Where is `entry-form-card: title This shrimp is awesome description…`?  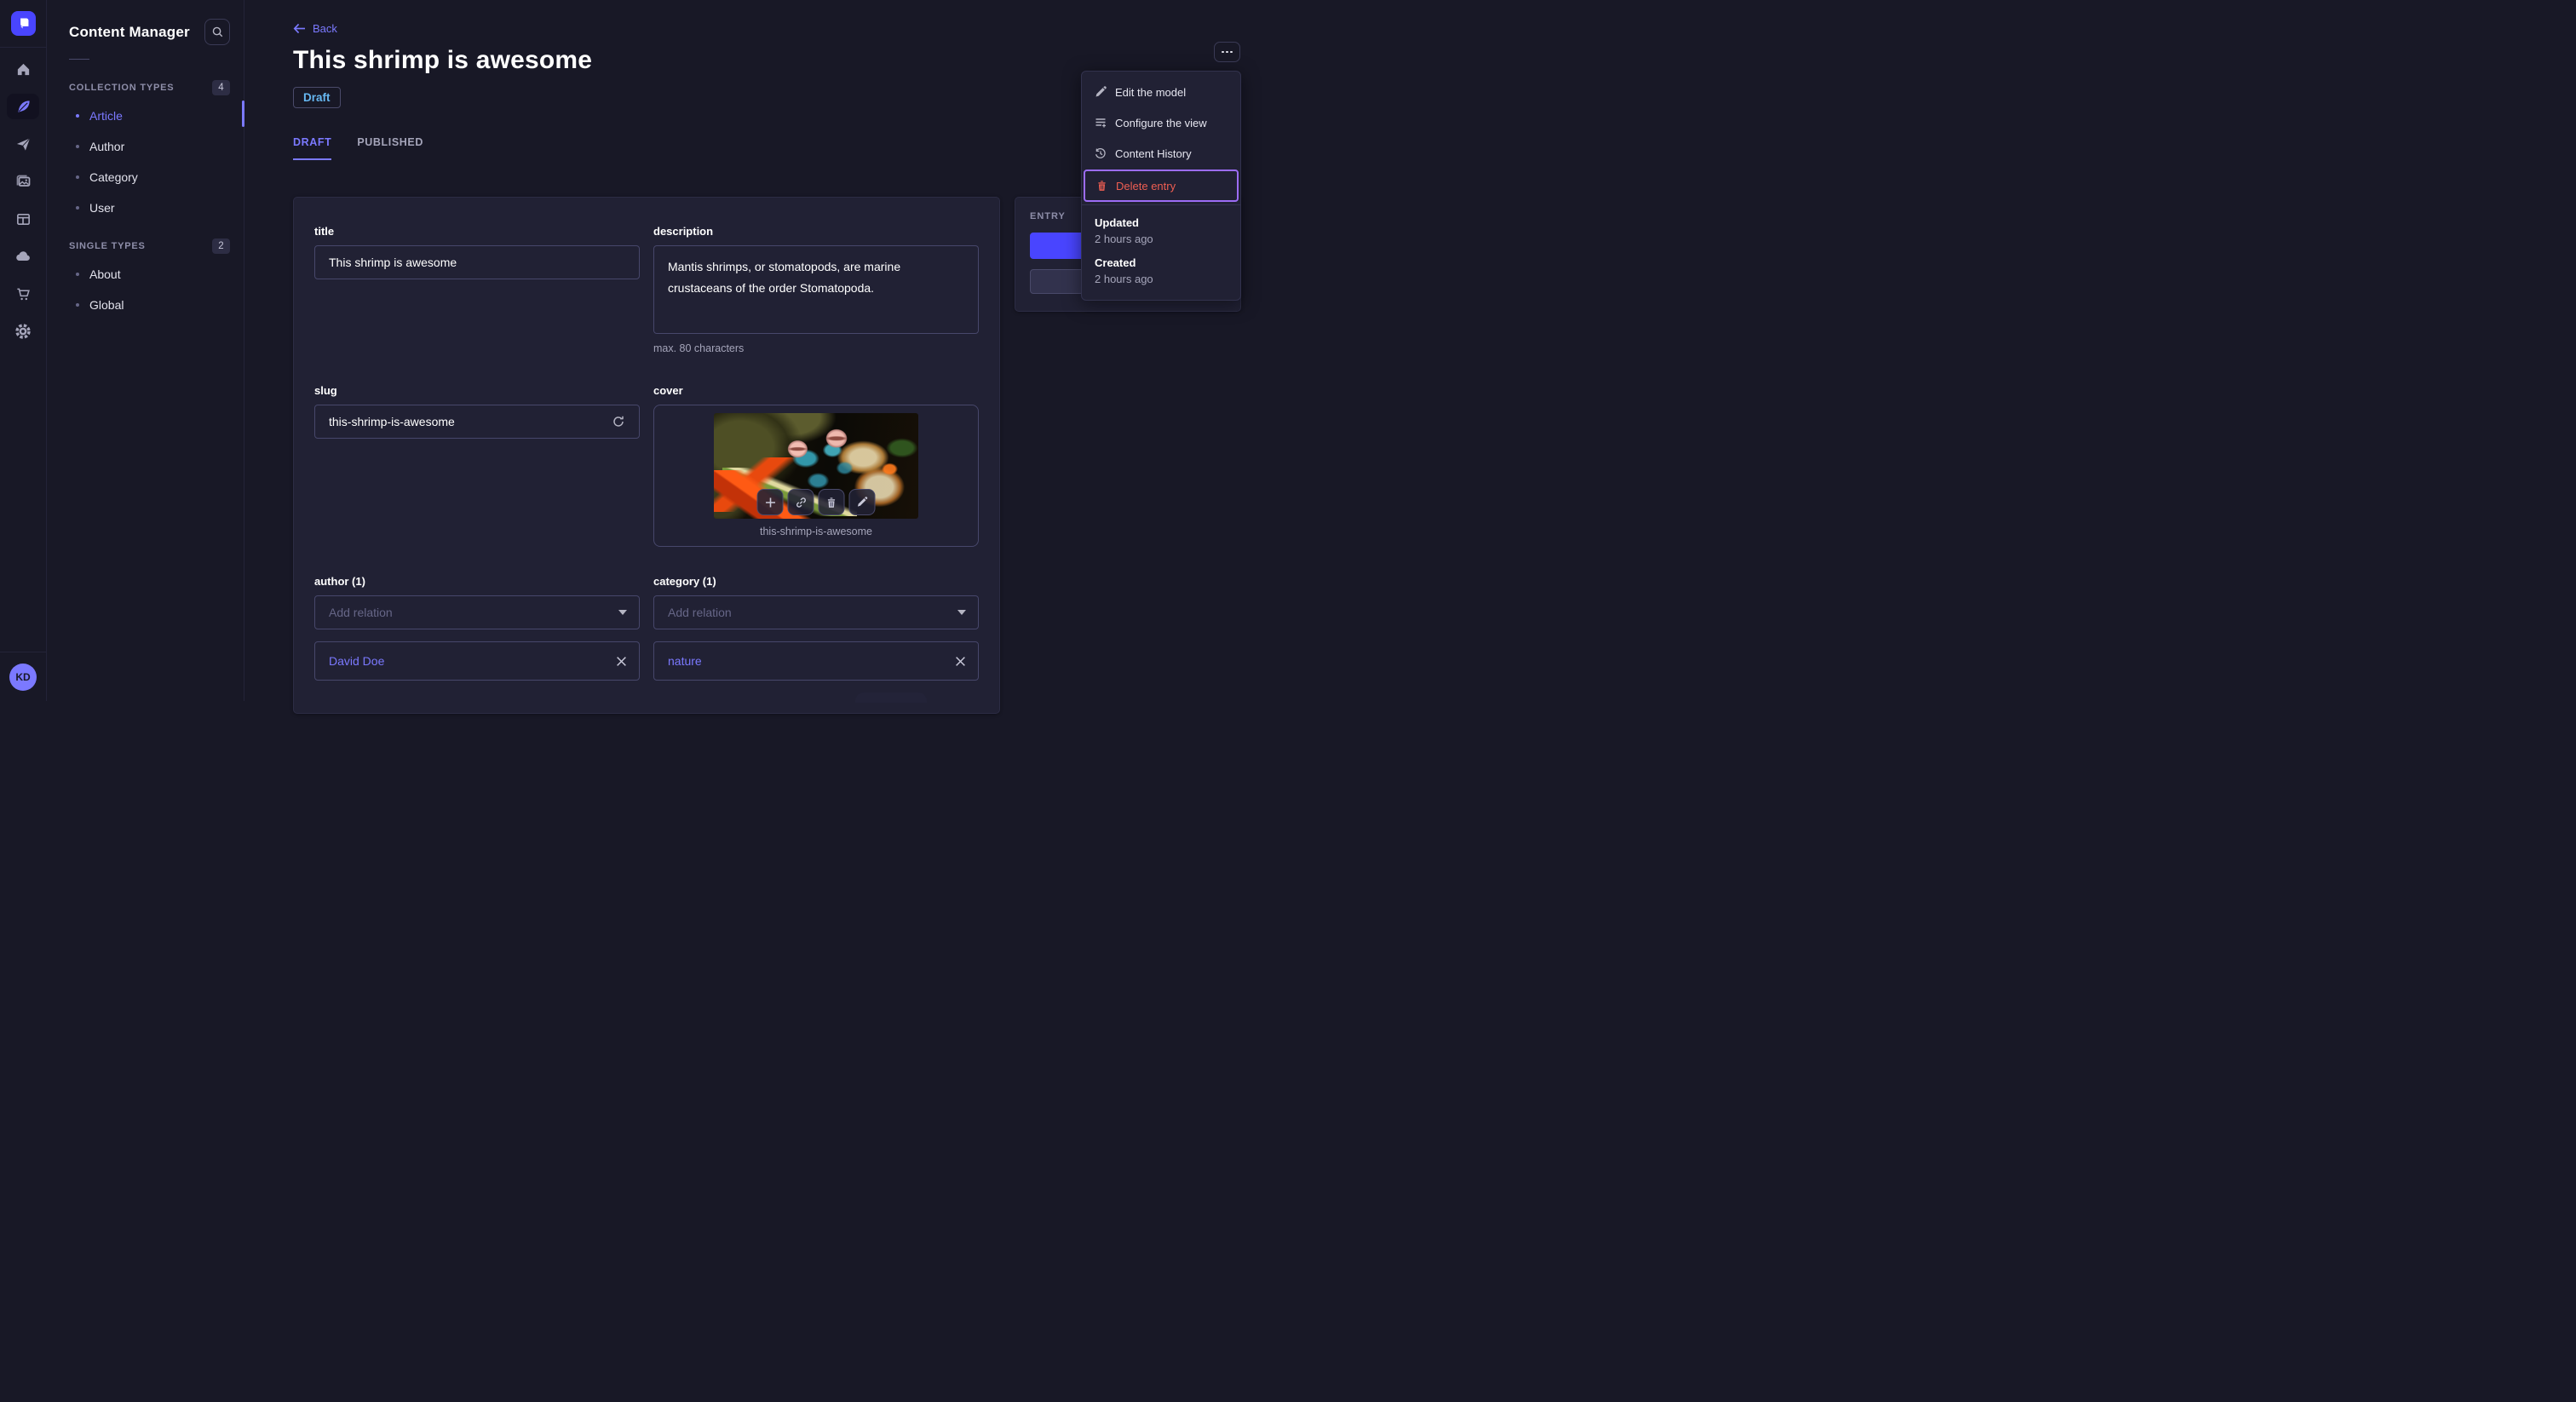 entry-form-card: title This shrimp is awesome description… is located at coordinates (647, 455).